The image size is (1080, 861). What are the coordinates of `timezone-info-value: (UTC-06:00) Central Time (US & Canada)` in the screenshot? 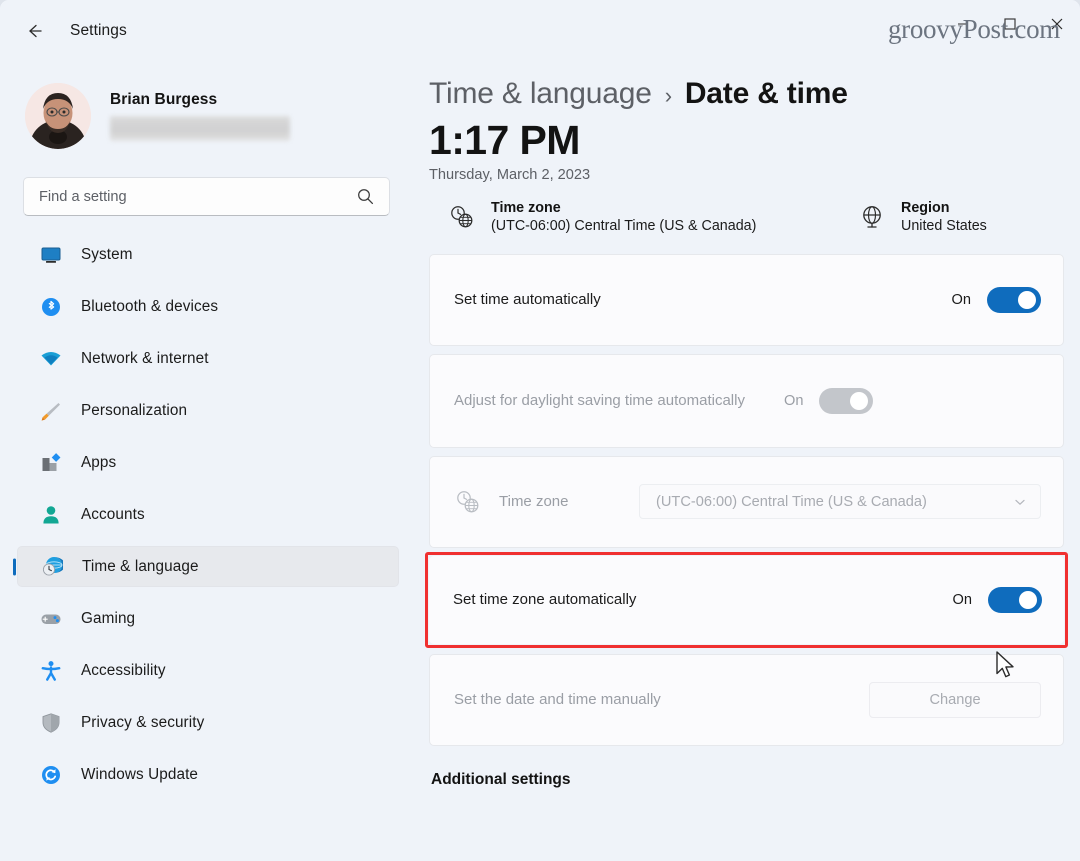 It's located at (624, 225).